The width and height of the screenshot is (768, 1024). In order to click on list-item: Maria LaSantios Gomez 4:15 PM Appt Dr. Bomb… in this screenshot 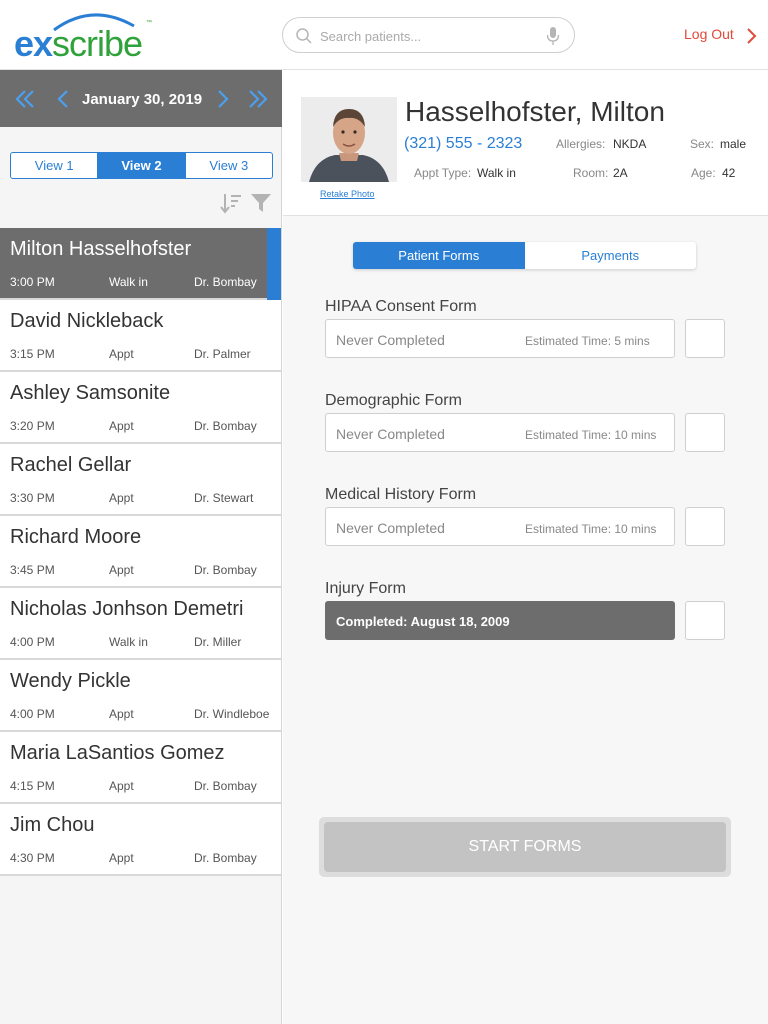, I will do `click(140, 768)`.